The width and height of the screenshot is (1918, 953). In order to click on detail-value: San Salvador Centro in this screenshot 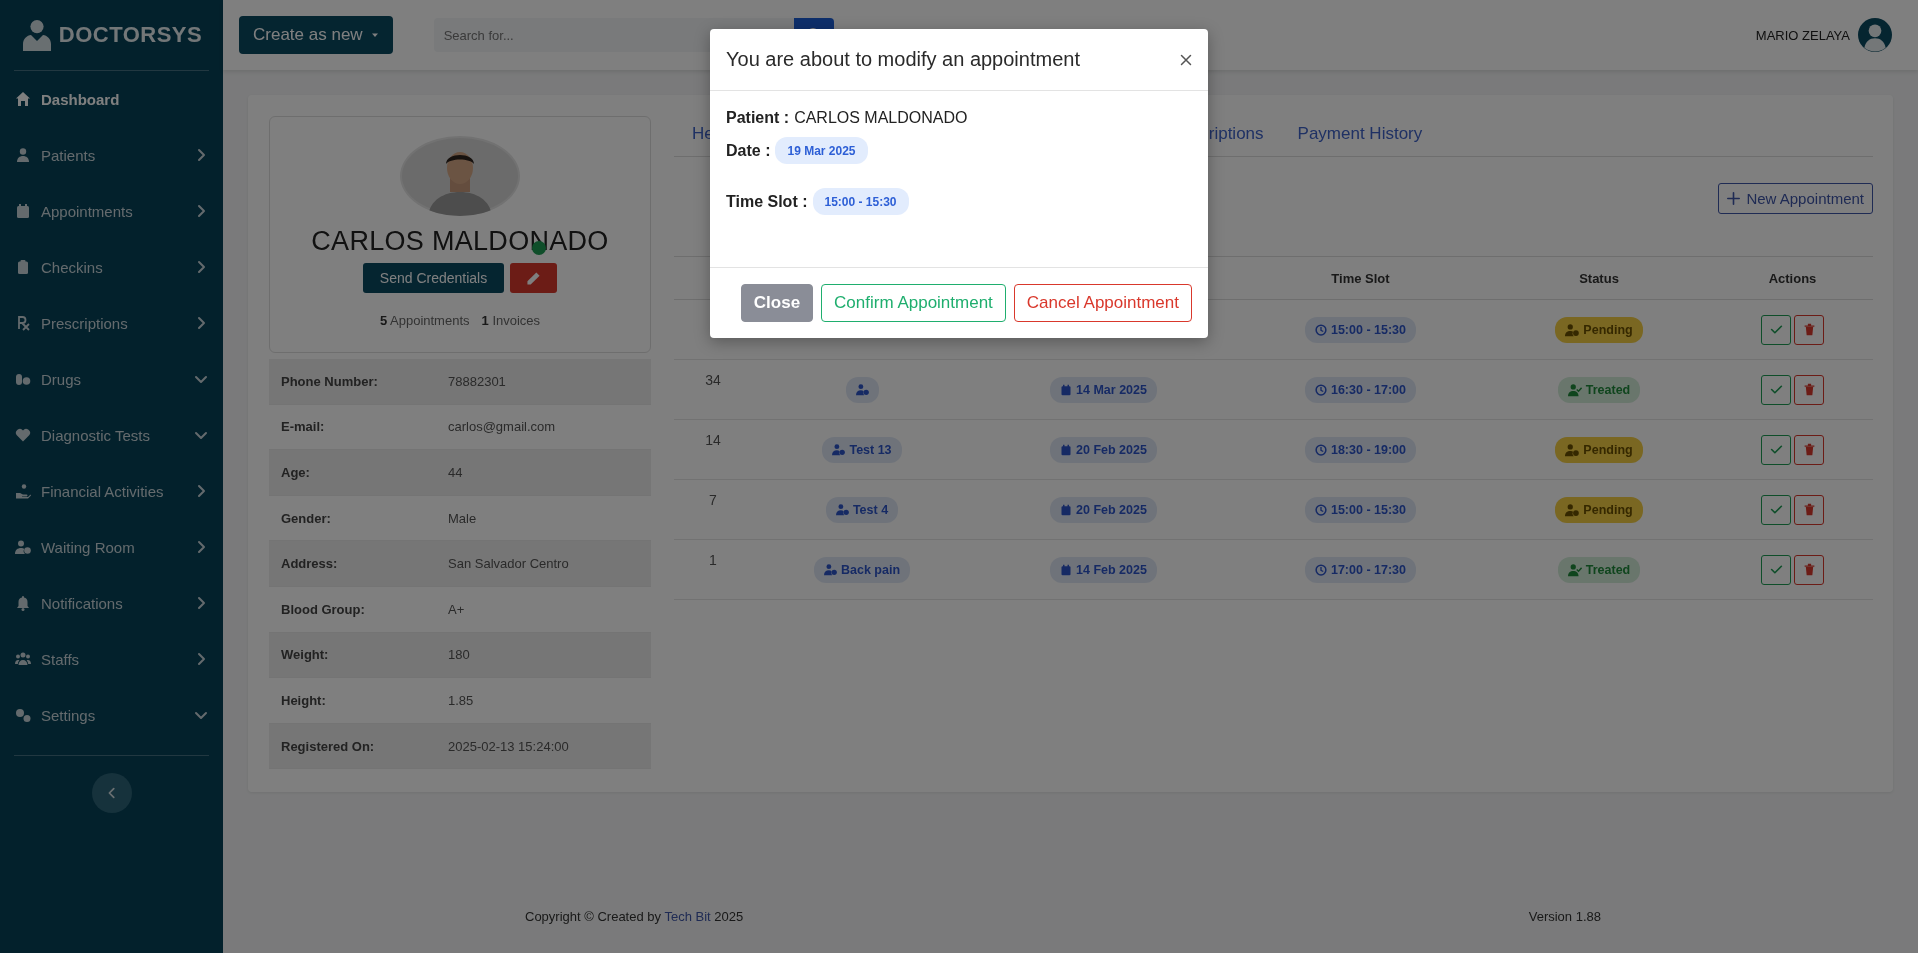, I will do `click(508, 564)`.